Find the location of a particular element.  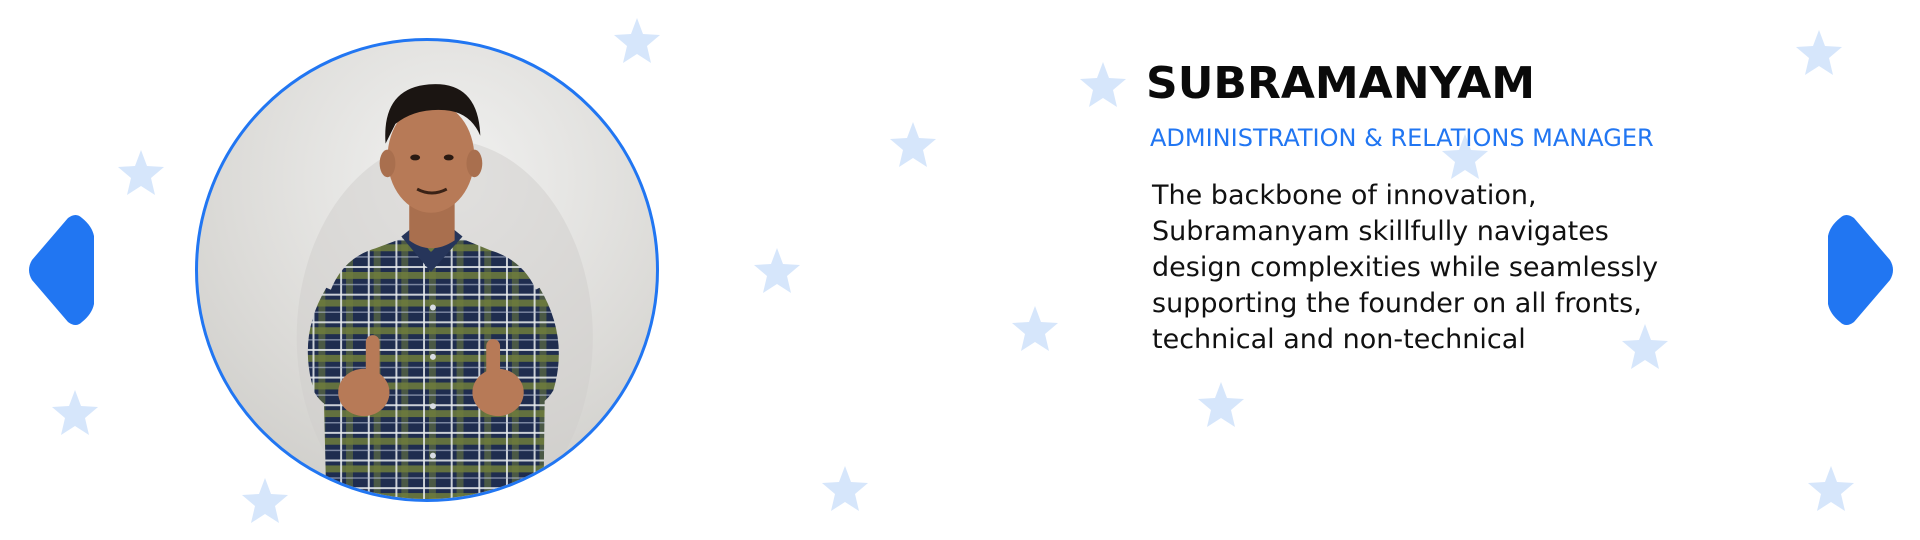

next-slide-button is located at coordinates (1862, 270).